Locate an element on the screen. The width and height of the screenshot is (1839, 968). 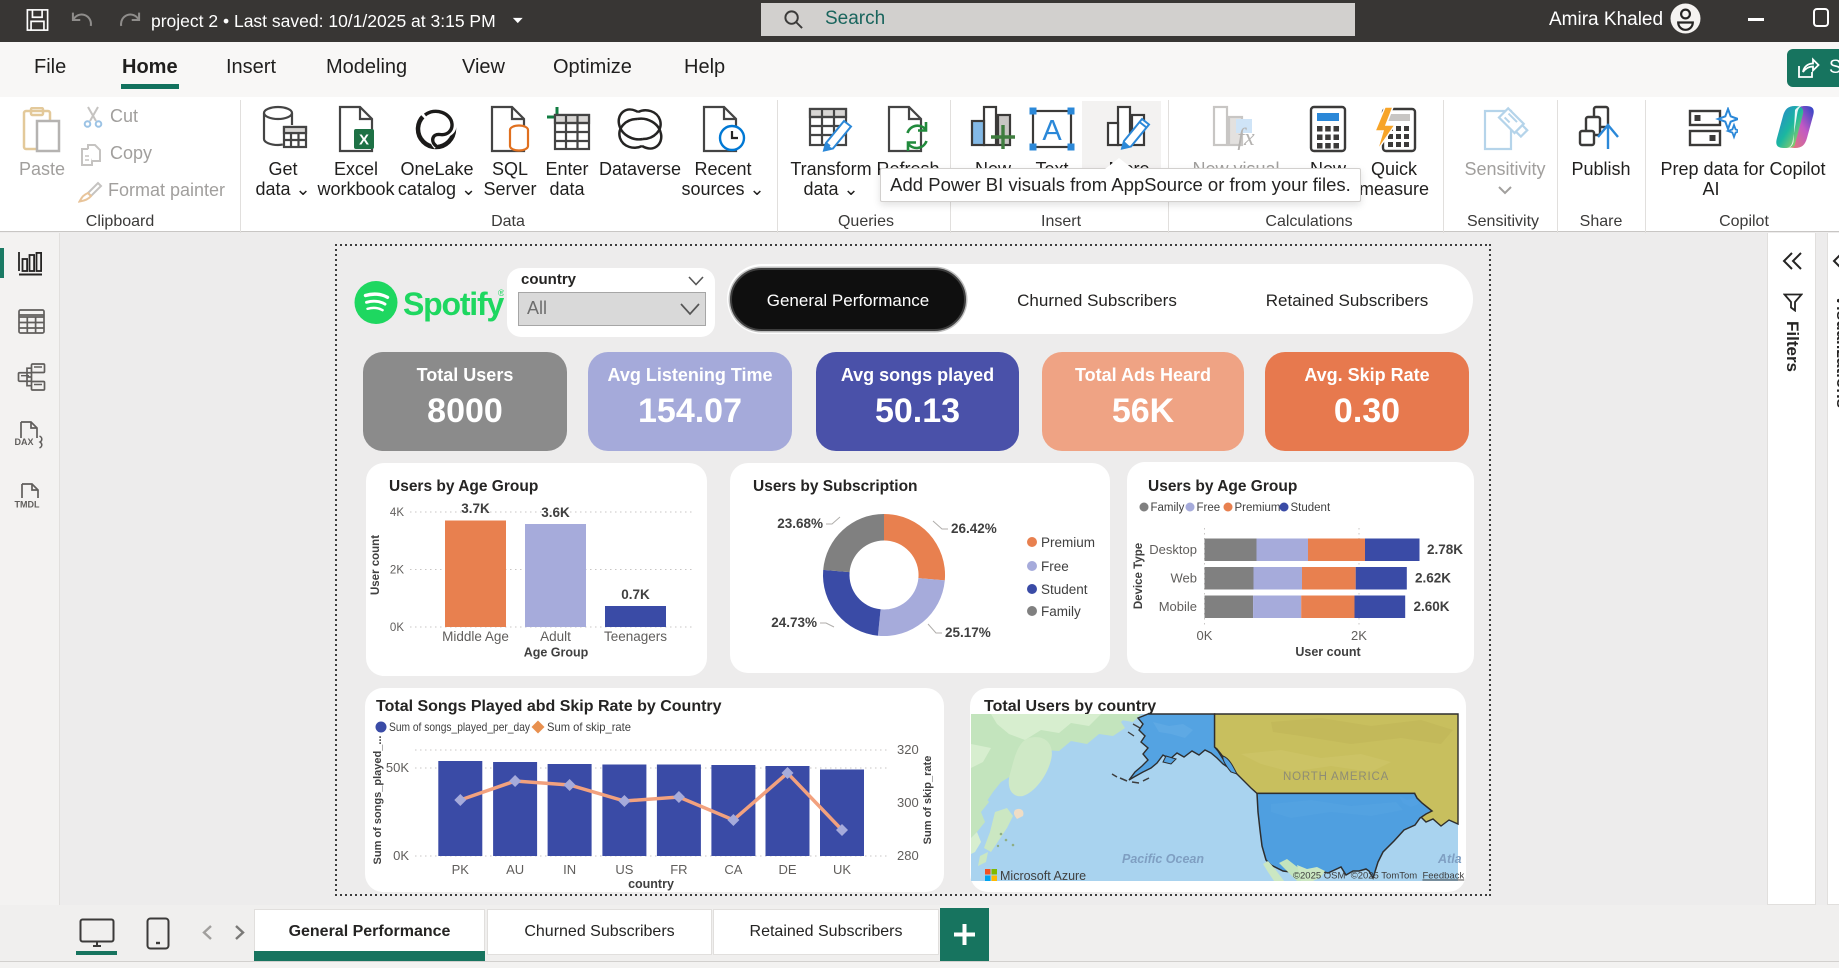
svg-text: FR is located at coordinates (678, 869).